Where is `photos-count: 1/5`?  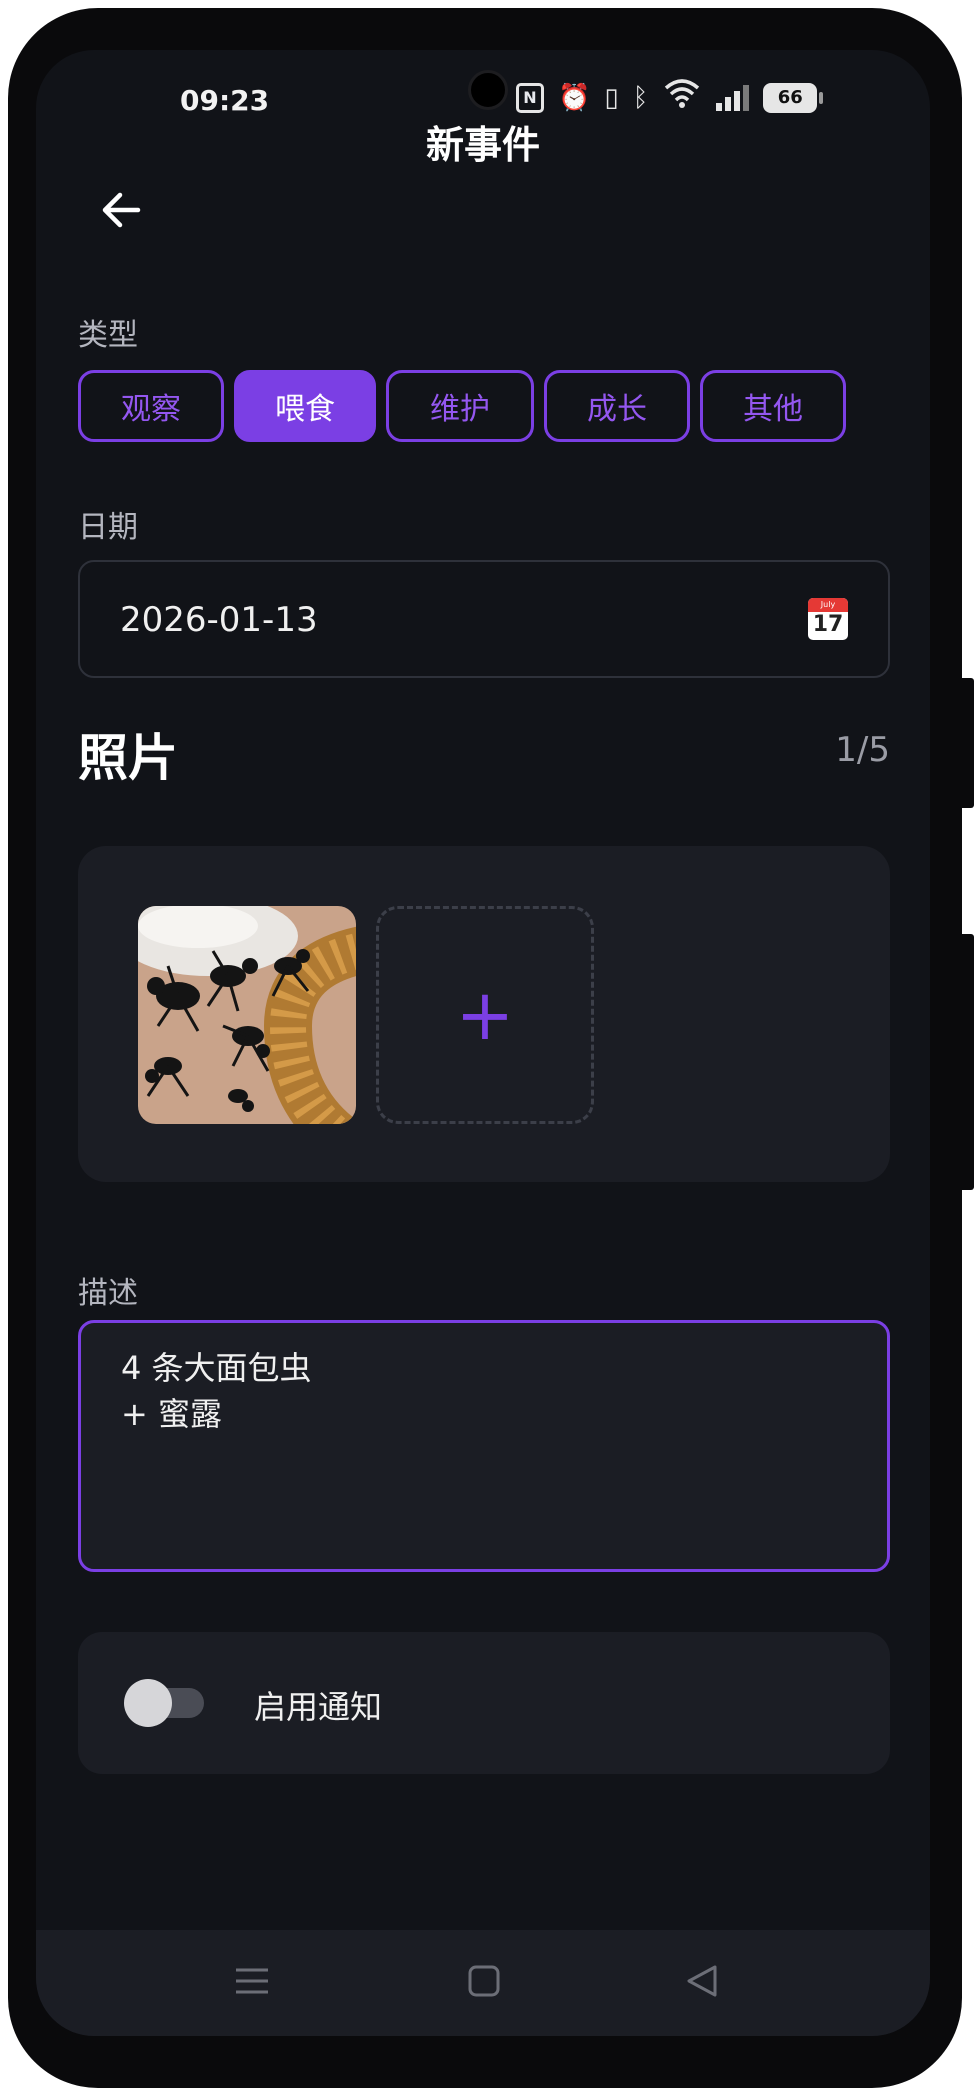 photos-count: 1/5 is located at coordinates (862, 750).